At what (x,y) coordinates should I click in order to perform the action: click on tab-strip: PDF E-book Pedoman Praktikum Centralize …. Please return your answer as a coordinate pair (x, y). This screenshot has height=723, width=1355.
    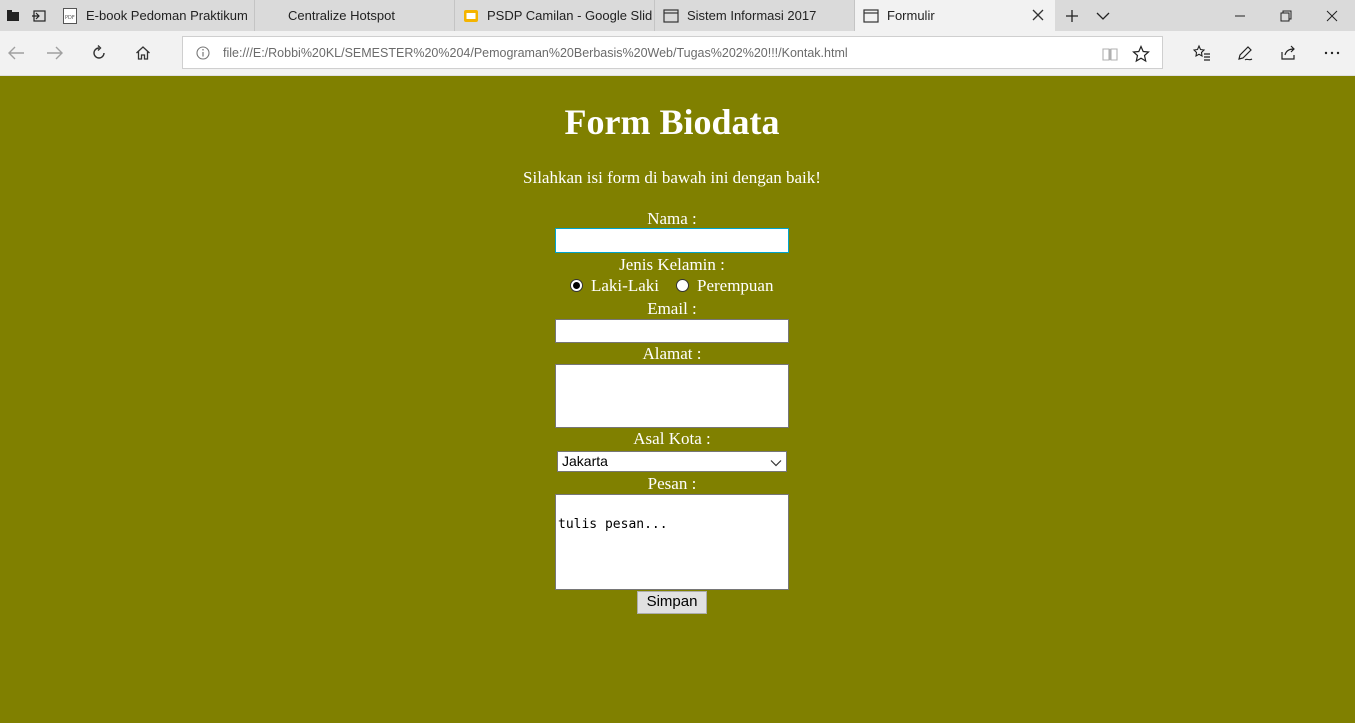
    Looking at the image, I should click on (677, 15).